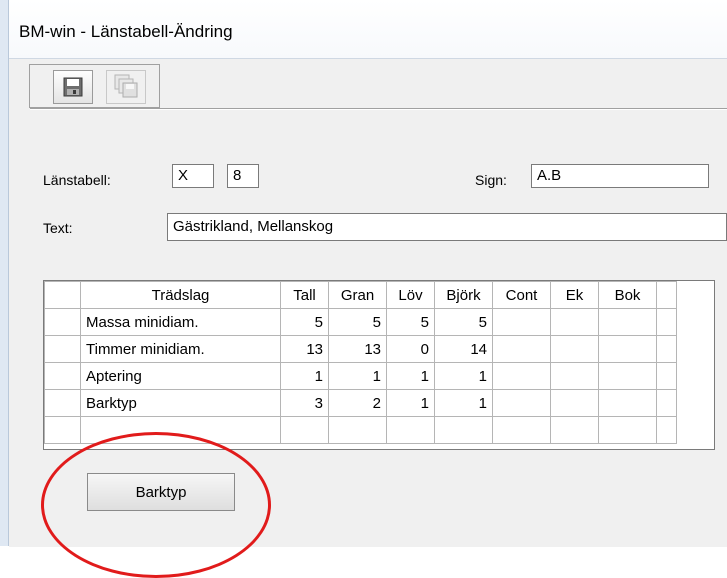 The width and height of the screenshot is (727, 578). What do you see at coordinates (180, 349) in the screenshot?
I see `row-label: Timmer minidiam.` at bounding box center [180, 349].